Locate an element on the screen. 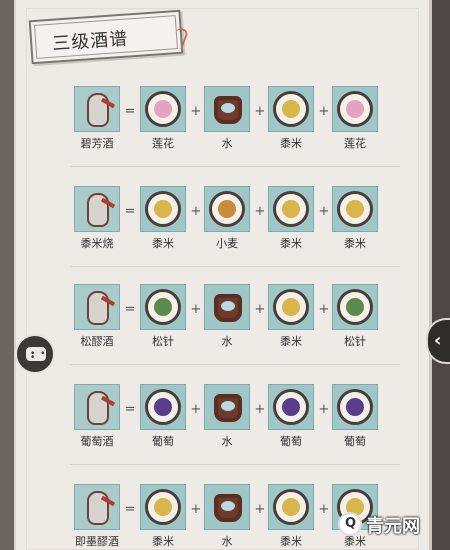 The height and width of the screenshot is (550, 450). recipe-result: 黍米烧 is located at coordinates (97, 218).